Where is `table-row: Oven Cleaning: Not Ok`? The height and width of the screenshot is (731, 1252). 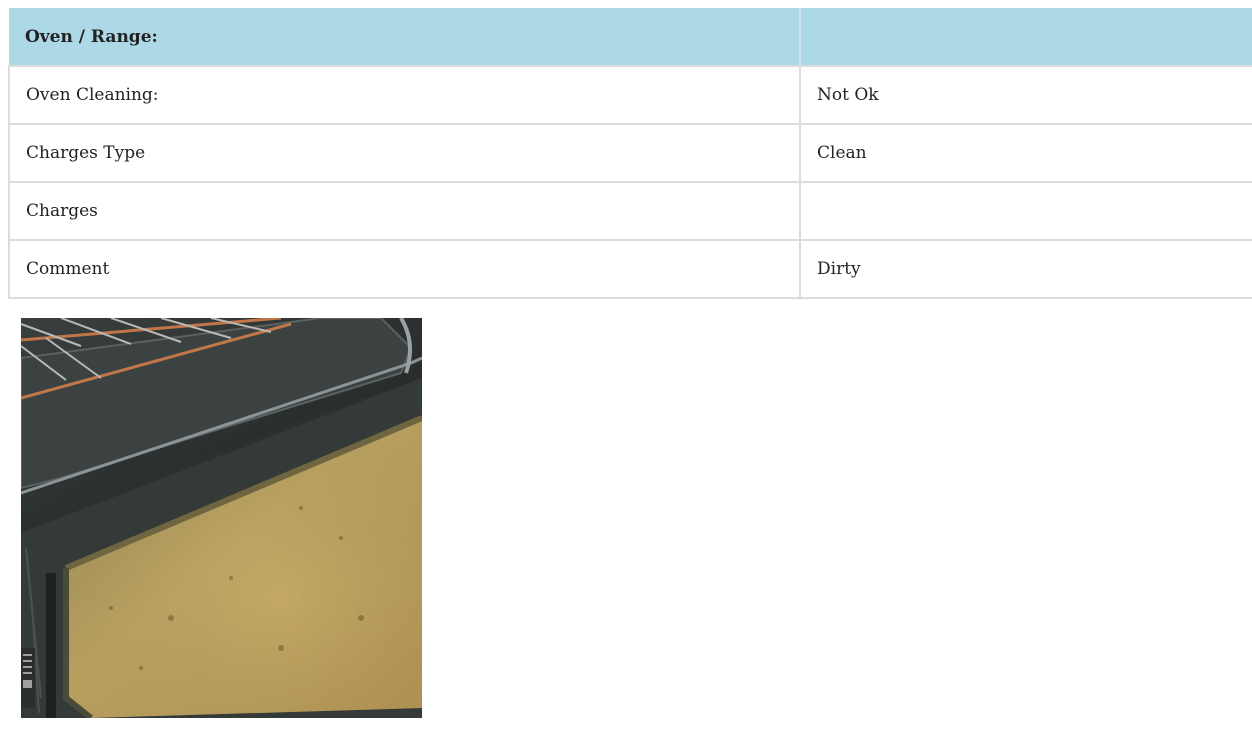
table-row: Oven Cleaning: Not Ok is located at coordinates (630, 95).